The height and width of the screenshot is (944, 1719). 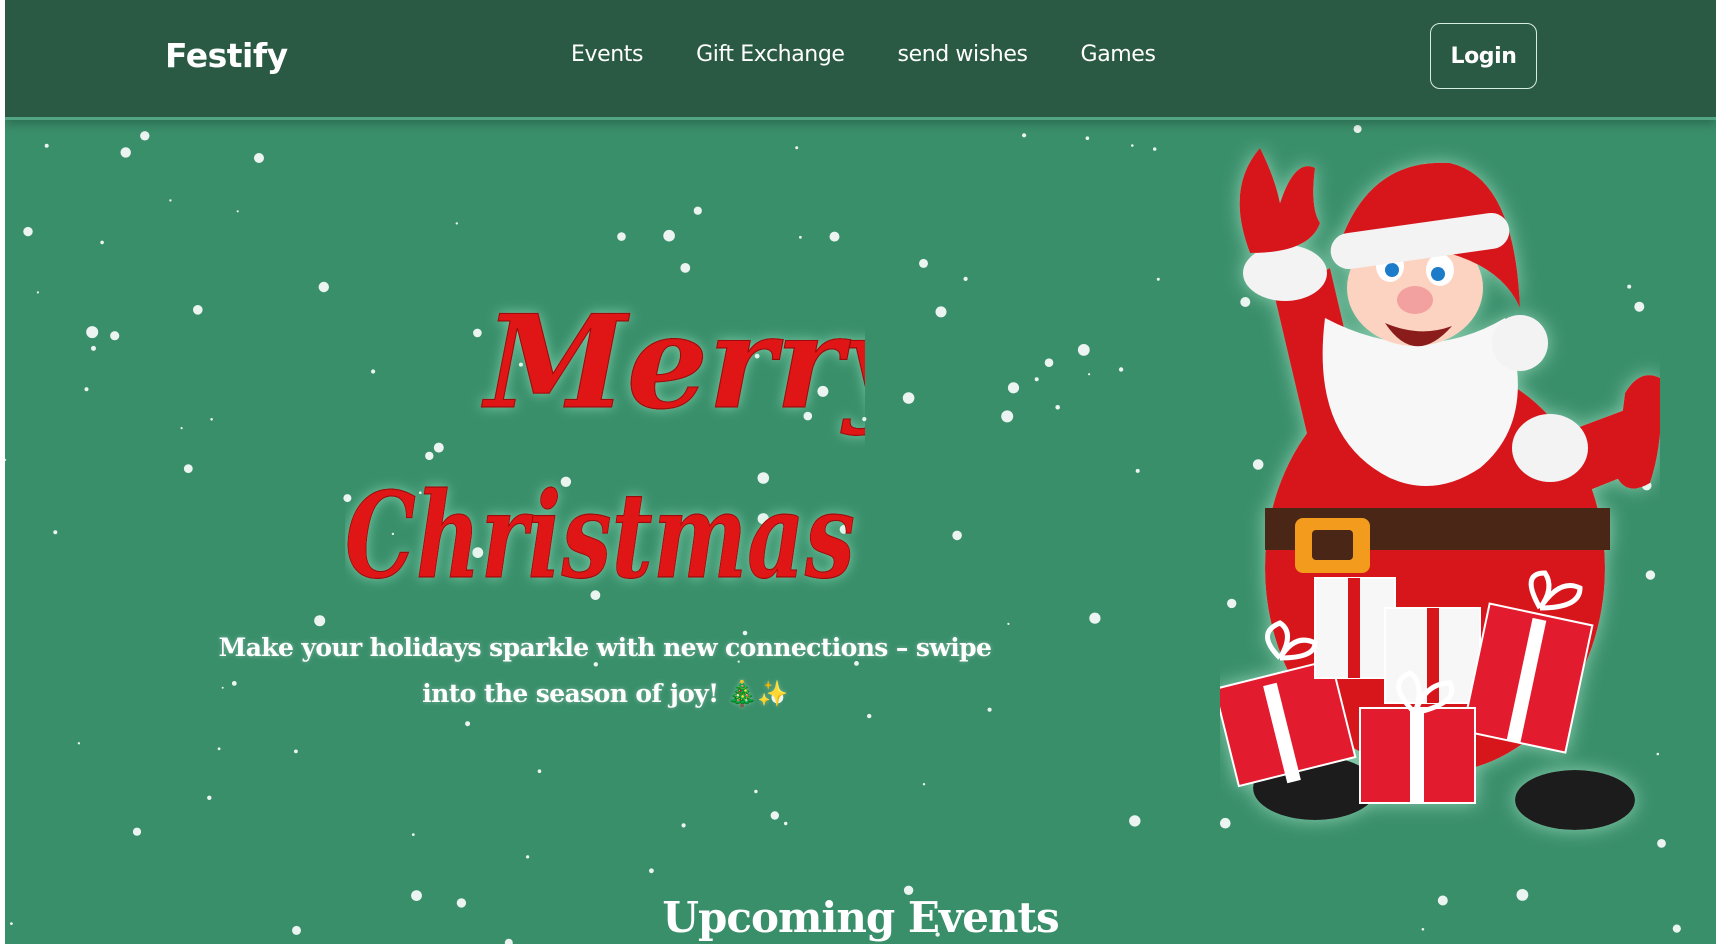 I want to click on nav-link-games: Games, so click(x=1118, y=54).